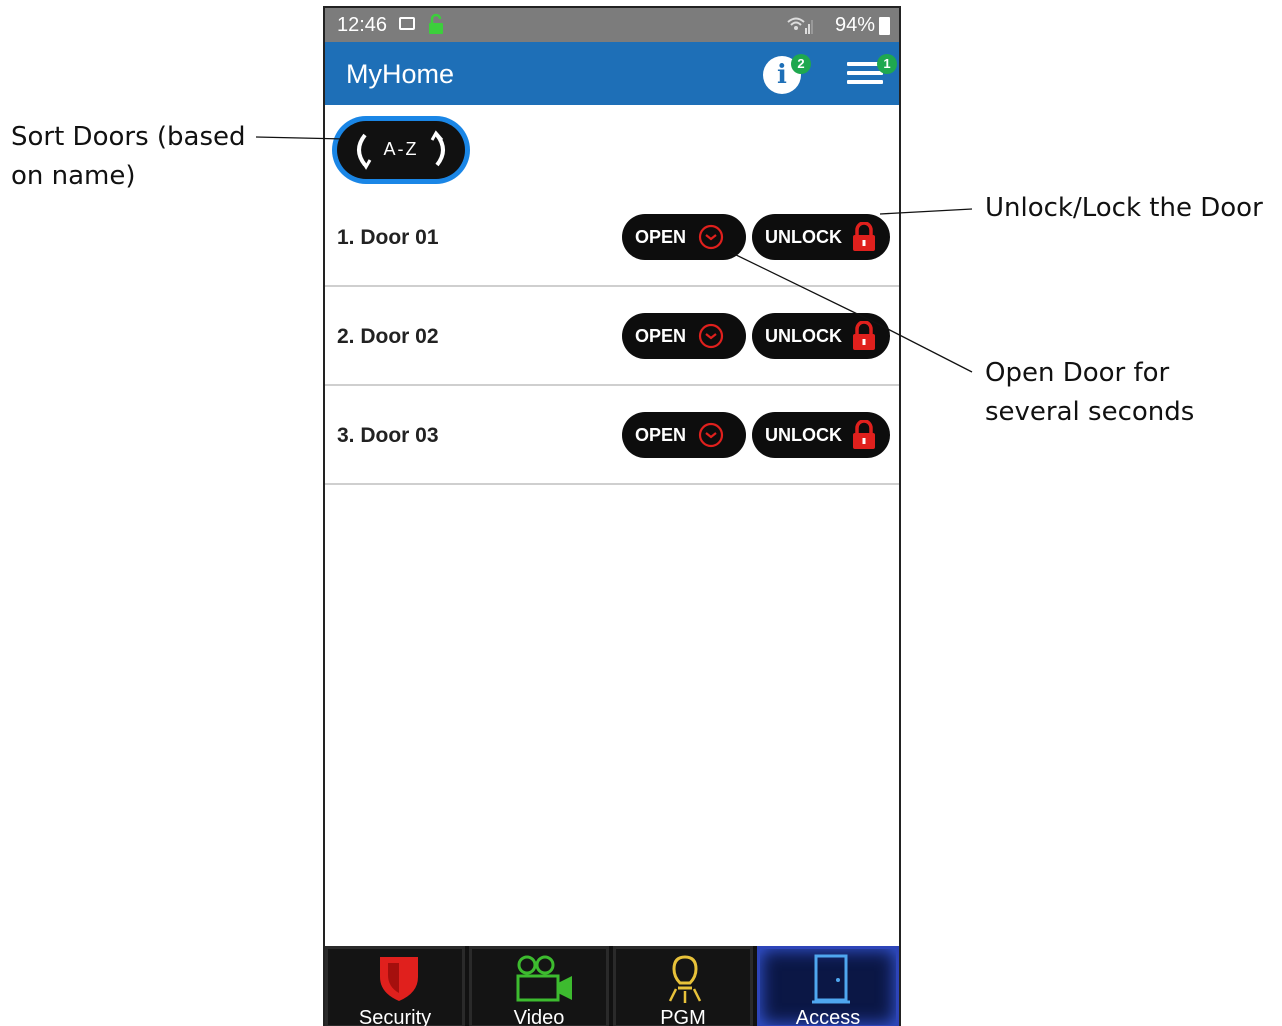  Describe the element at coordinates (1090, 412) in the screenshot. I see `annotation-line: several seconds` at that location.